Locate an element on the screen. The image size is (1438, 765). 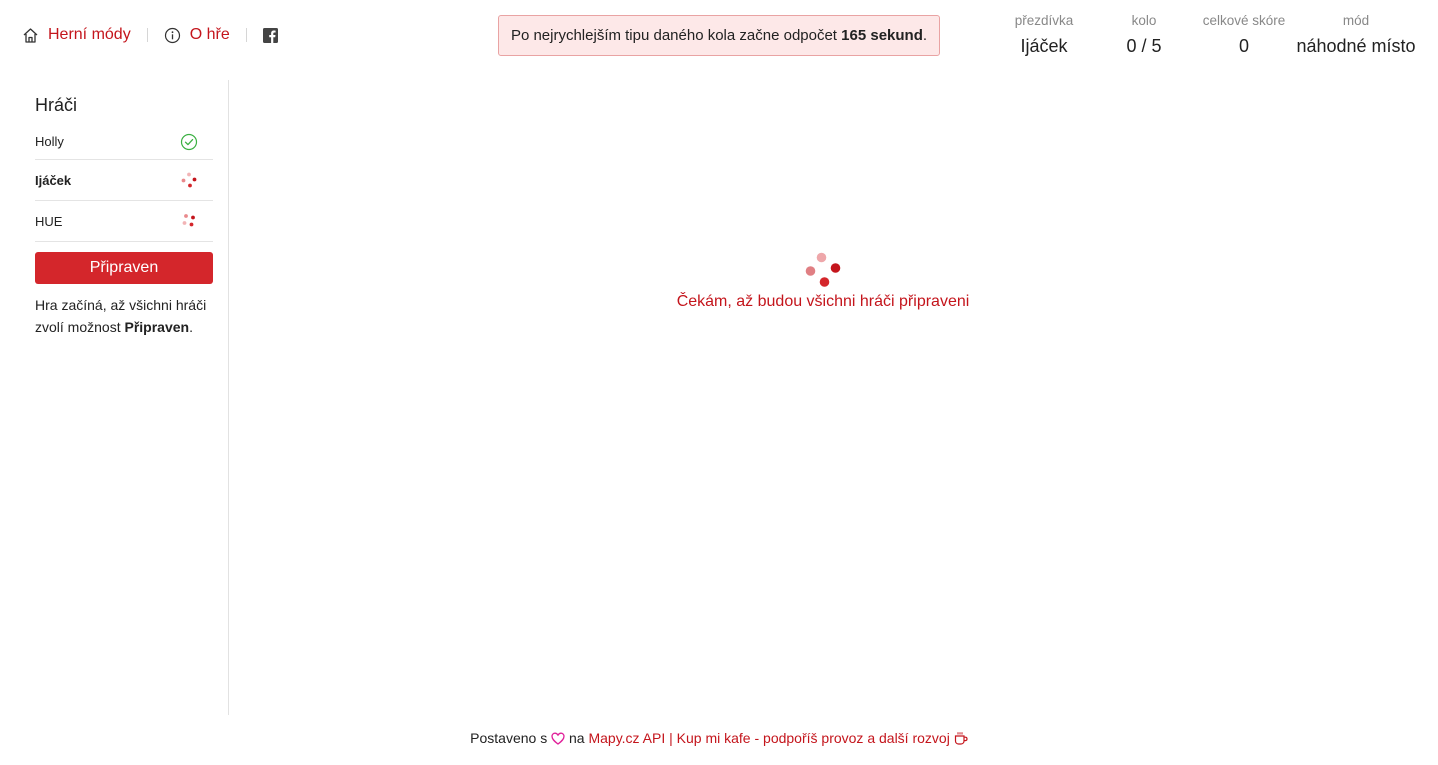
player-row: HUE is located at coordinates (124, 221).